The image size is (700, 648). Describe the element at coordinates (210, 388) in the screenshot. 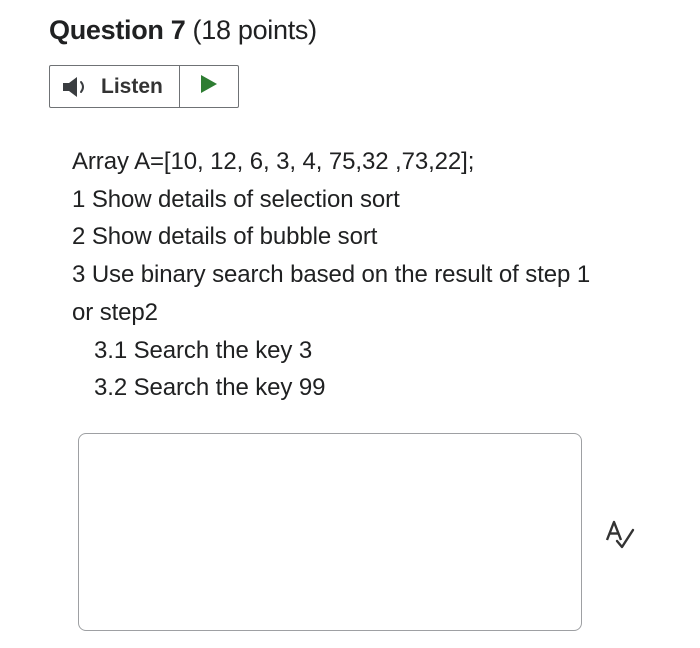

I see `question-sub-item: 3.2 Search the key 99` at that location.